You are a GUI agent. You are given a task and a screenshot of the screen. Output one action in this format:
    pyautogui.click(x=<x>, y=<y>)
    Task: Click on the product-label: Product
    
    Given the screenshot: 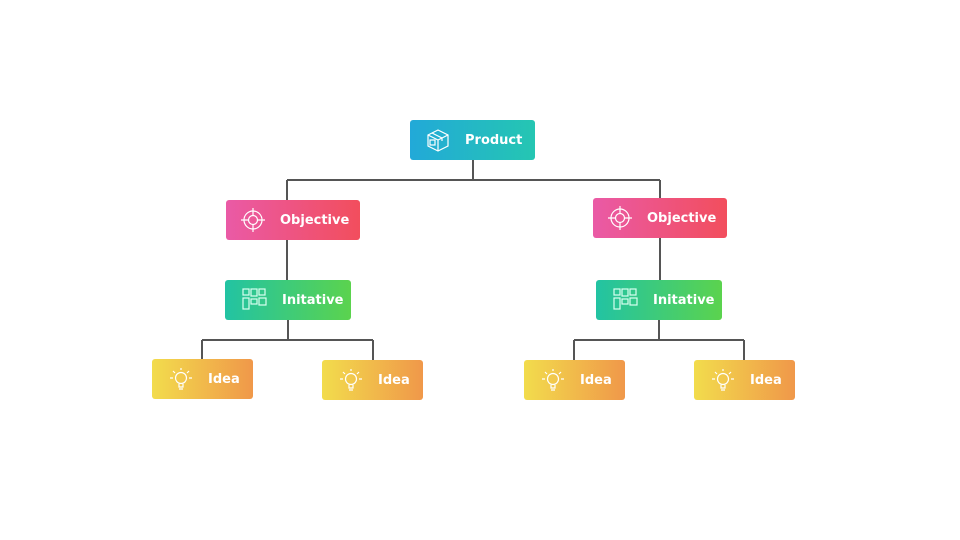 What is the action you would take?
    pyautogui.click(x=494, y=140)
    